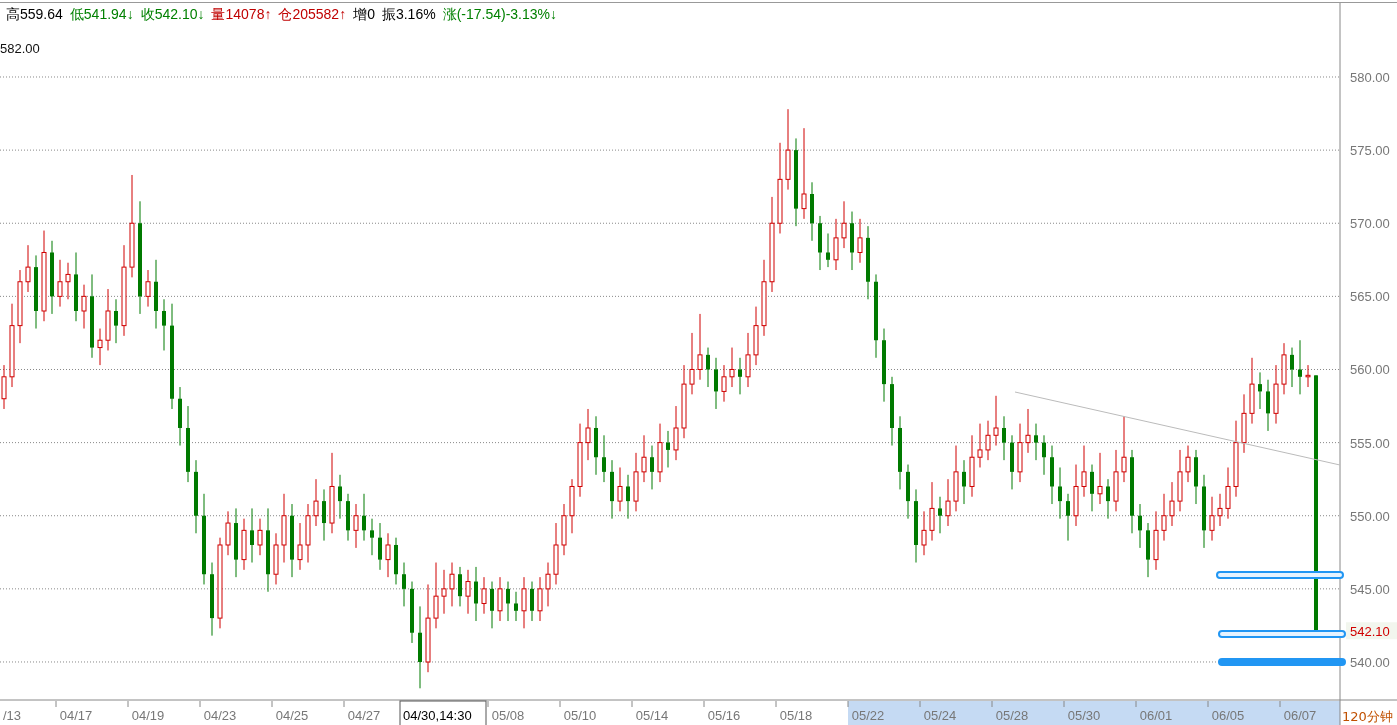 The width and height of the screenshot is (1397, 725). I want to click on axis-label: 540.00, so click(1370, 662).